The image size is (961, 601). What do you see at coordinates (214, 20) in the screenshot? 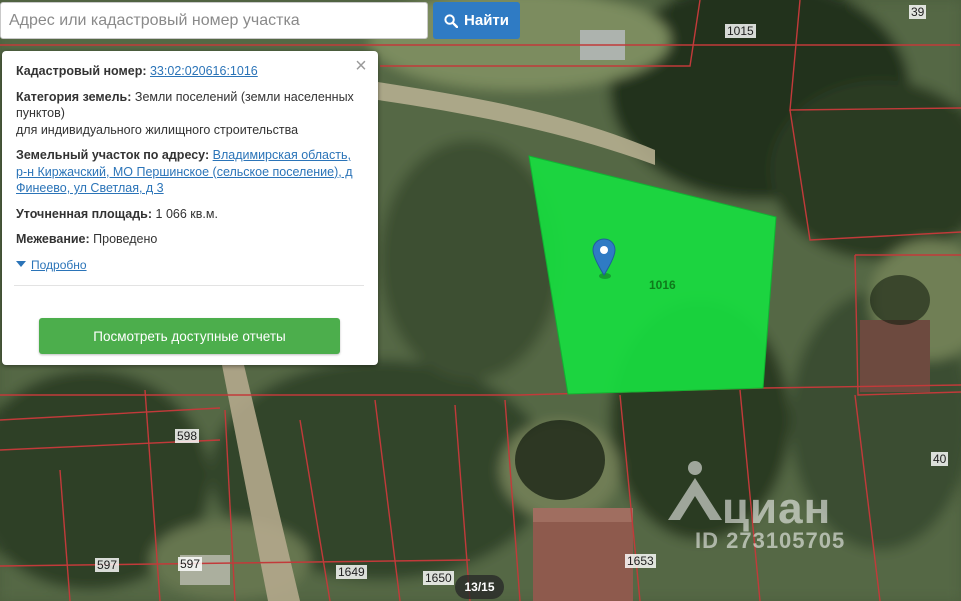
I see `search-input` at bounding box center [214, 20].